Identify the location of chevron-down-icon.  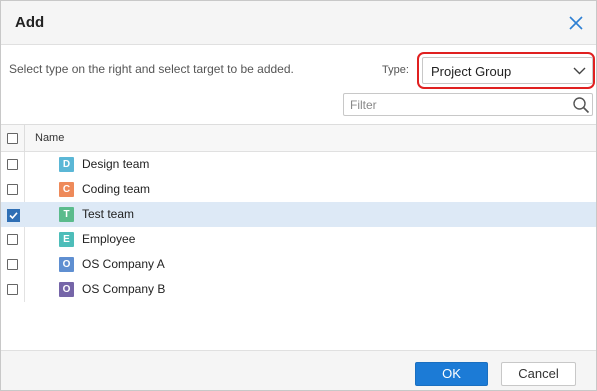
(579, 71).